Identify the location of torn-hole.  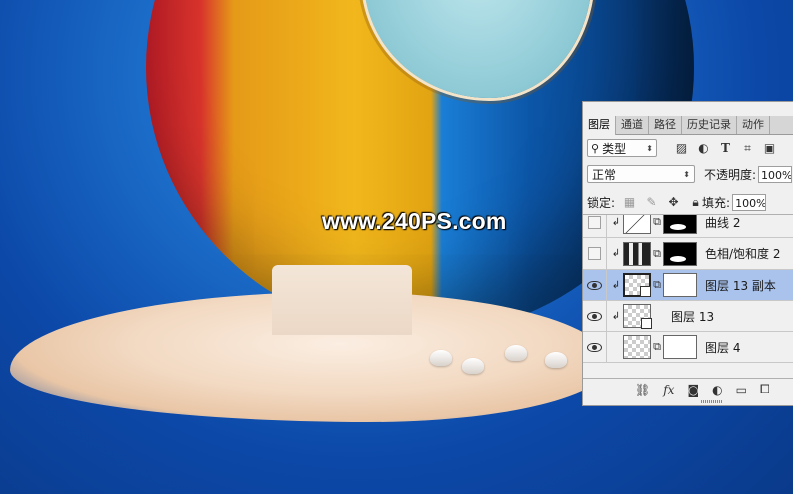
(478, 49).